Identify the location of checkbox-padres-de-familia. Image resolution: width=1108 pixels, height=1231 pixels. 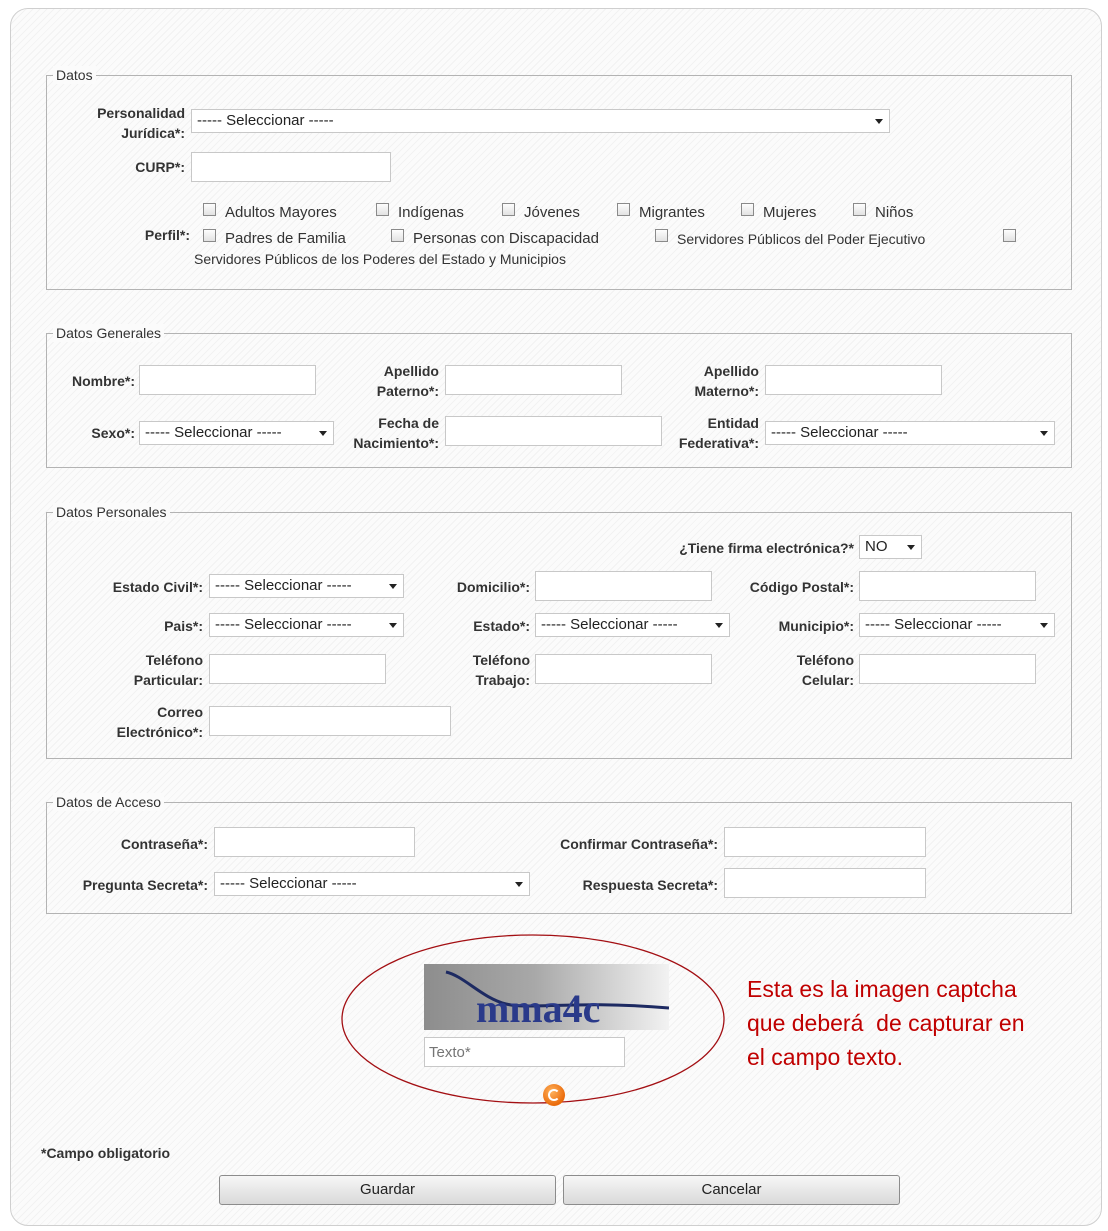
(209, 235).